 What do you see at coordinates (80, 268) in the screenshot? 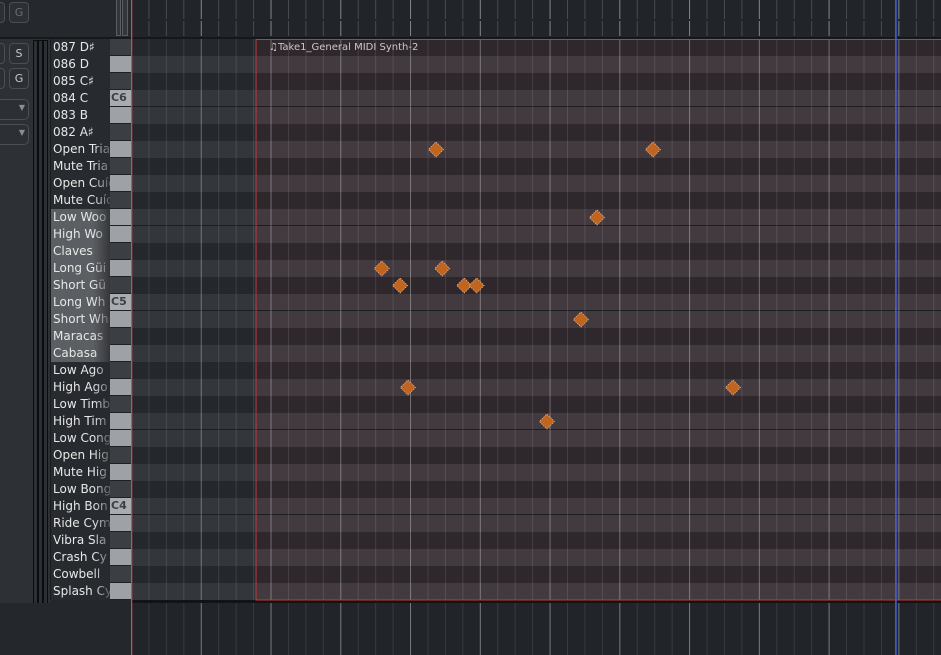
I see `note-label: Long Güi` at bounding box center [80, 268].